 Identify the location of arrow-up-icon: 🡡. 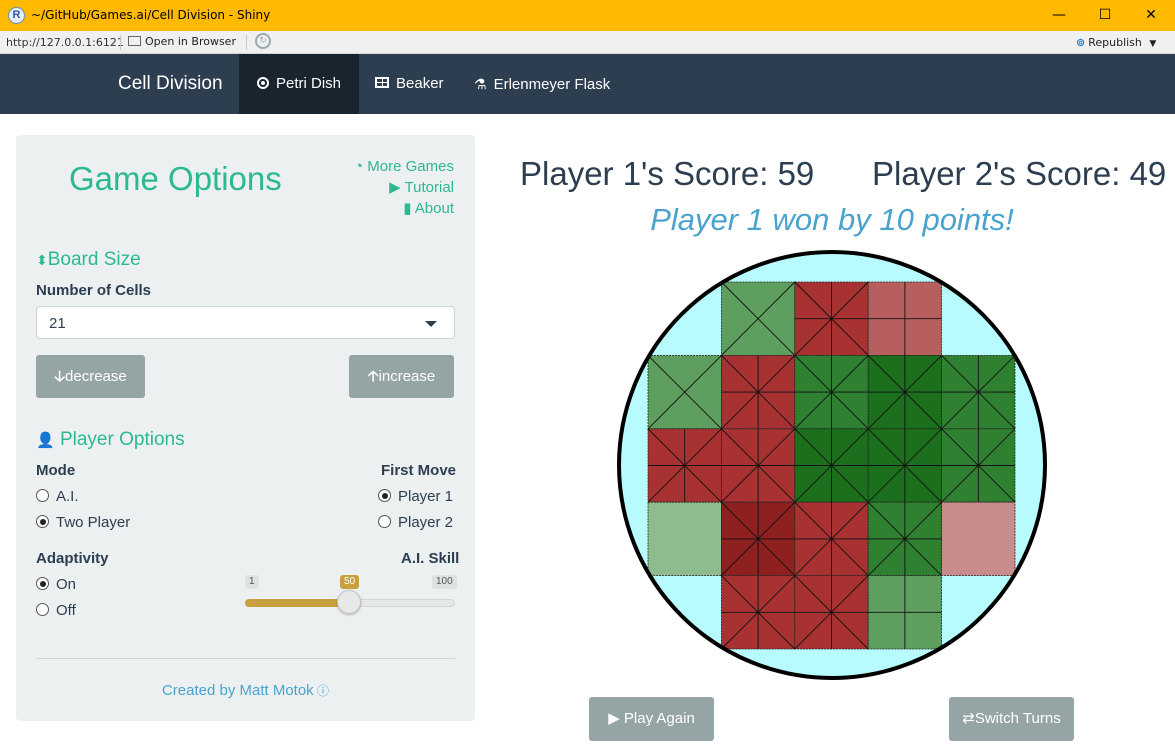
(373, 376).